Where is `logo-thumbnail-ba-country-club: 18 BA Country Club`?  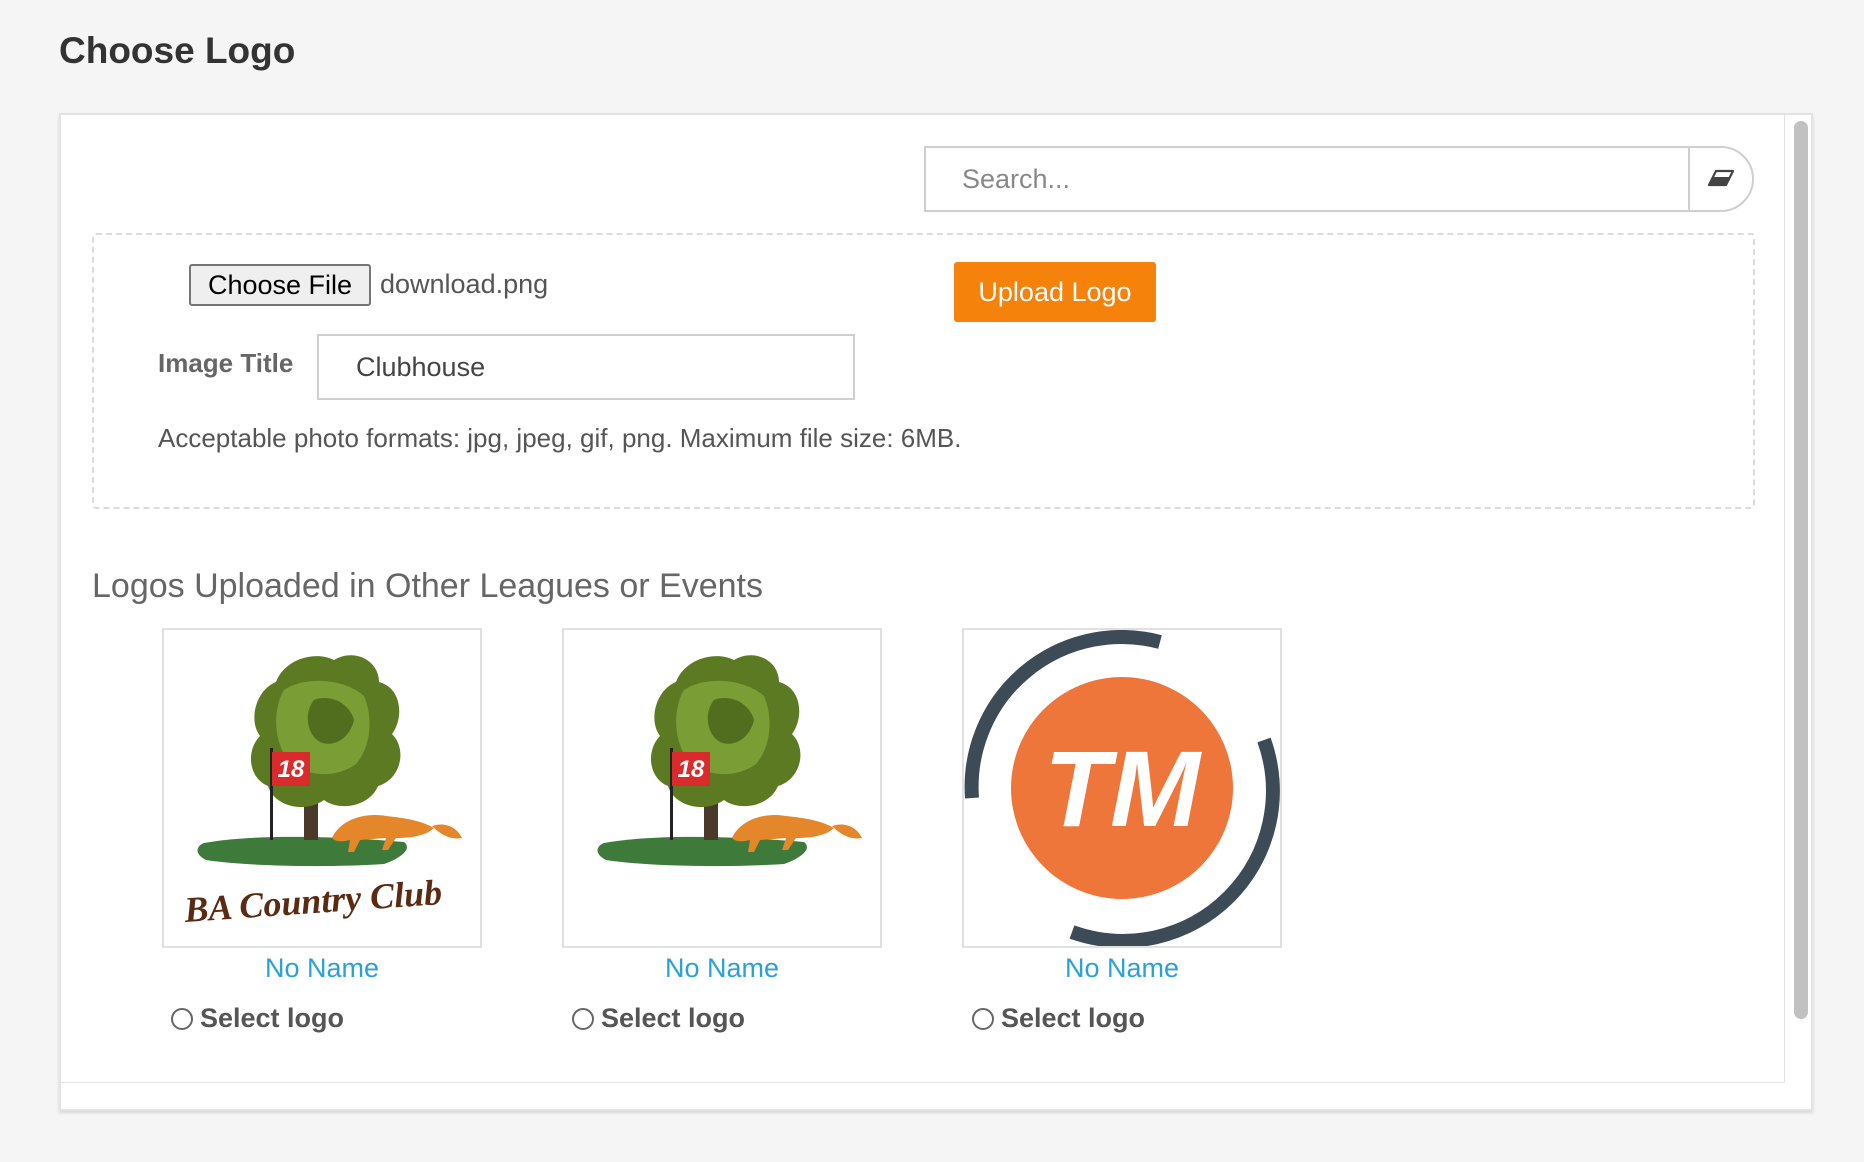
logo-thumbnail-ba-country-club: 18 BA Country Club is located at coordinates (322, 788).